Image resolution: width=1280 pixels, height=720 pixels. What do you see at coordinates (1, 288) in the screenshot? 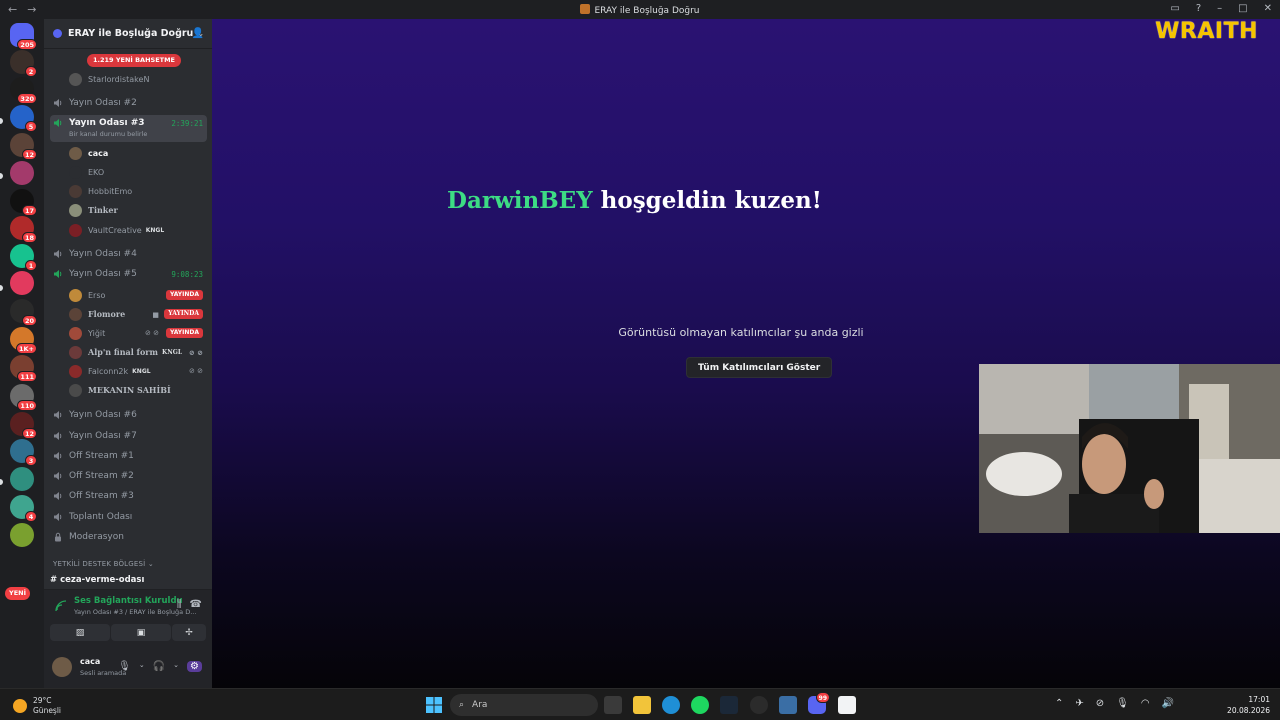
I see `unread-pill` at bounding box center [1, 288].